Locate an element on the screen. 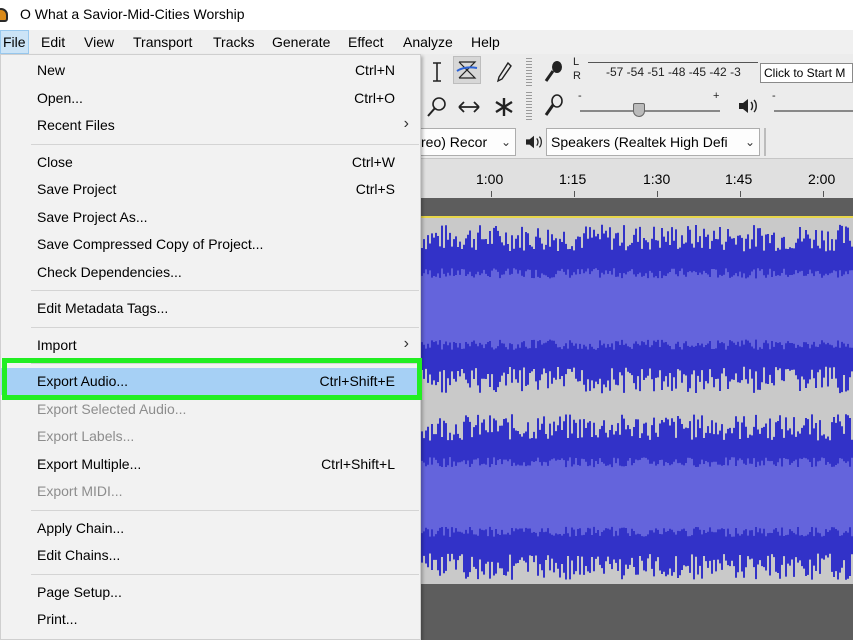 The height and width of the screenshot is (640, 853). playback-device-speaker-icon is located at coordinates (534, 142).